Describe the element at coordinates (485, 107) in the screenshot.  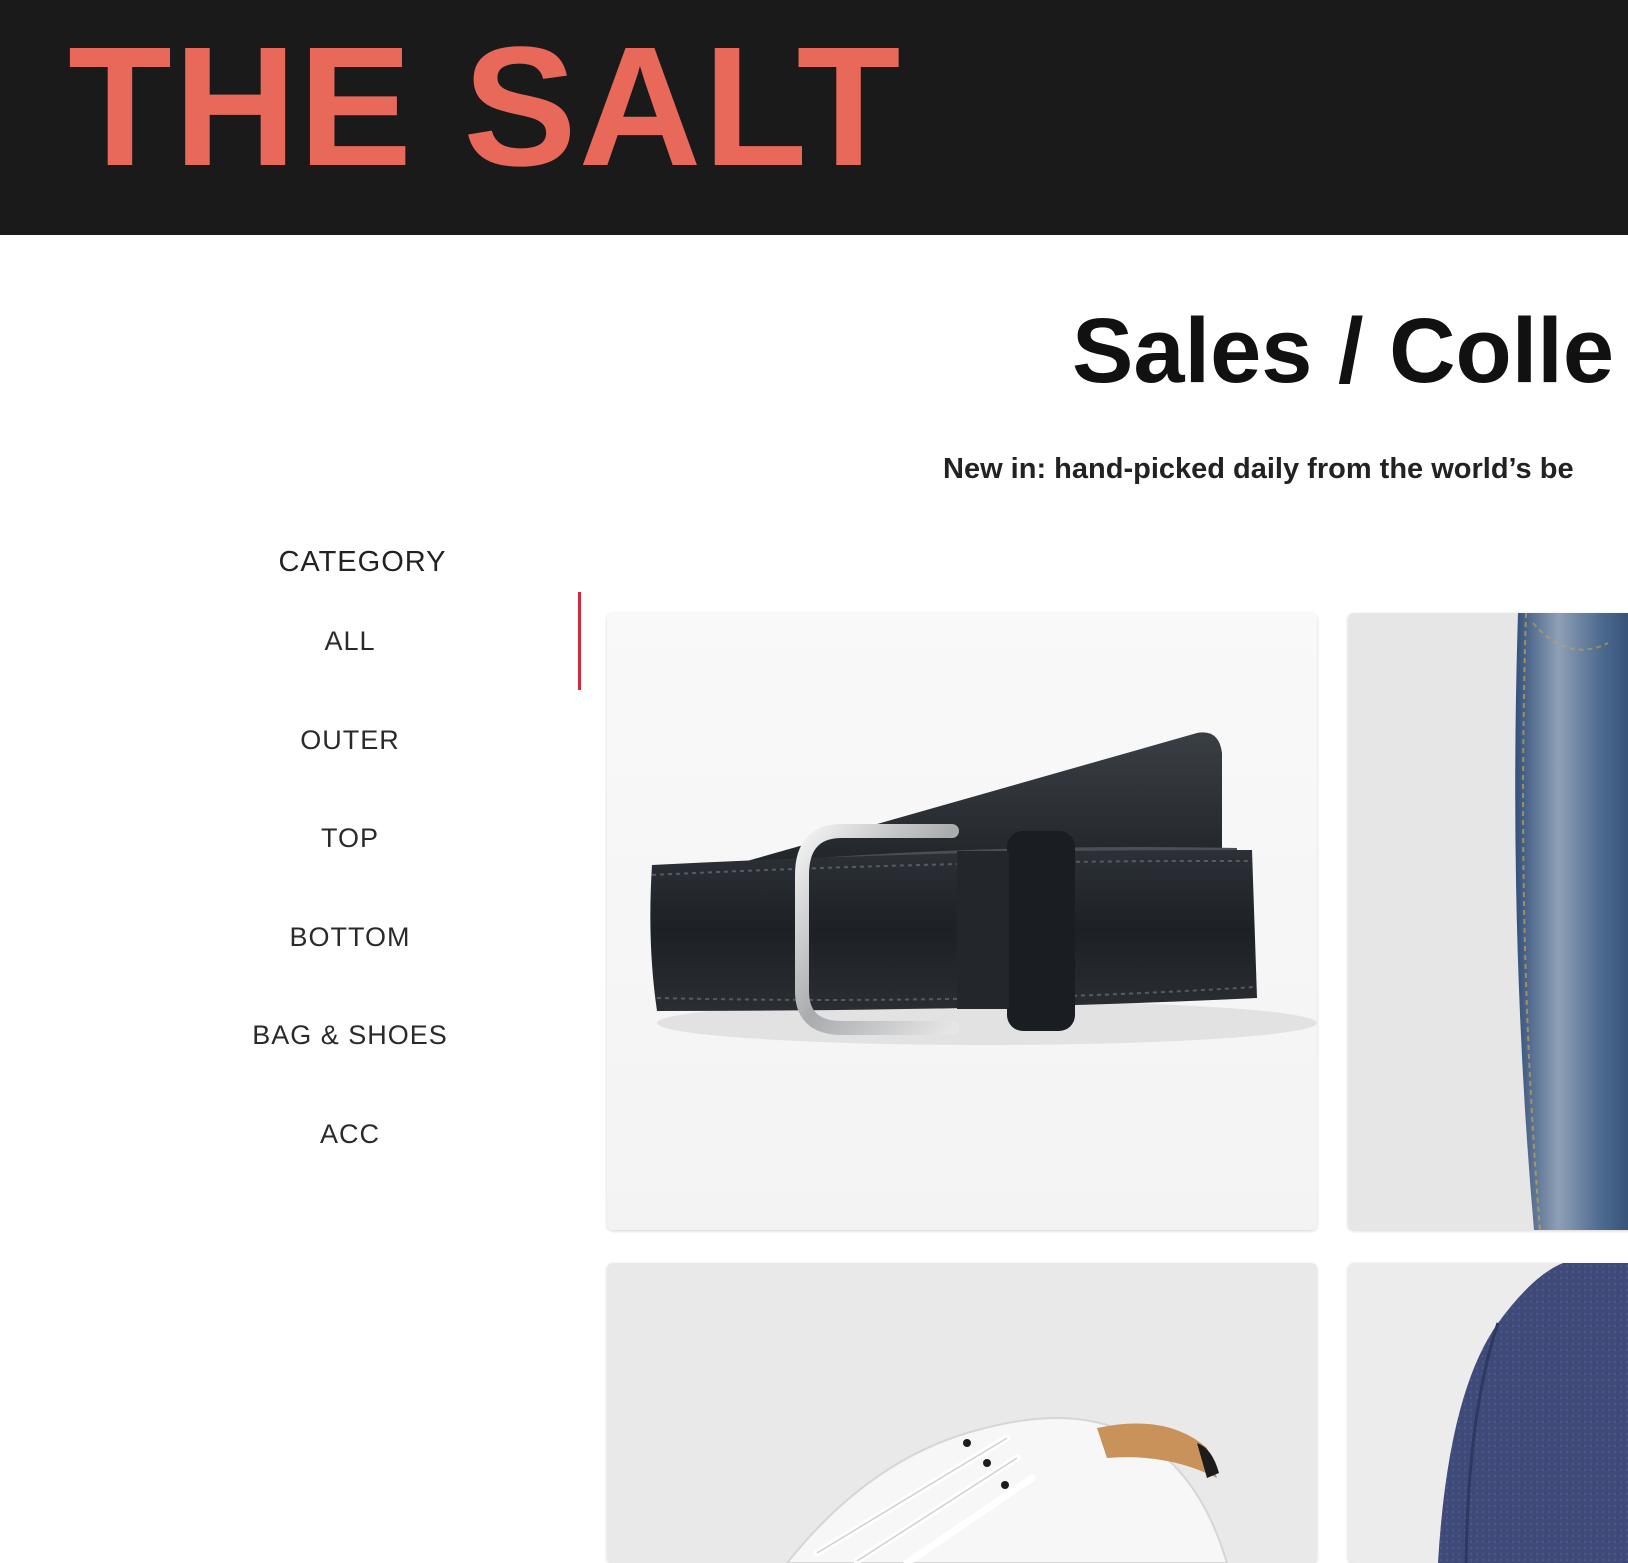
I see `brand-logo: THE SALT` at that location.